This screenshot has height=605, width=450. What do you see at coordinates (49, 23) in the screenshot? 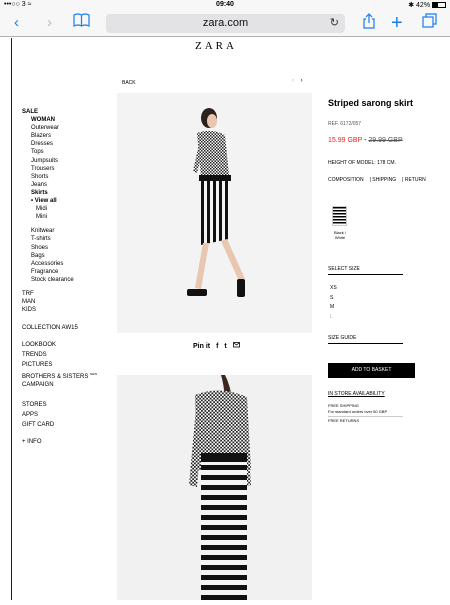
I see `forward-icon: ›` at bounding box center [49, 23].